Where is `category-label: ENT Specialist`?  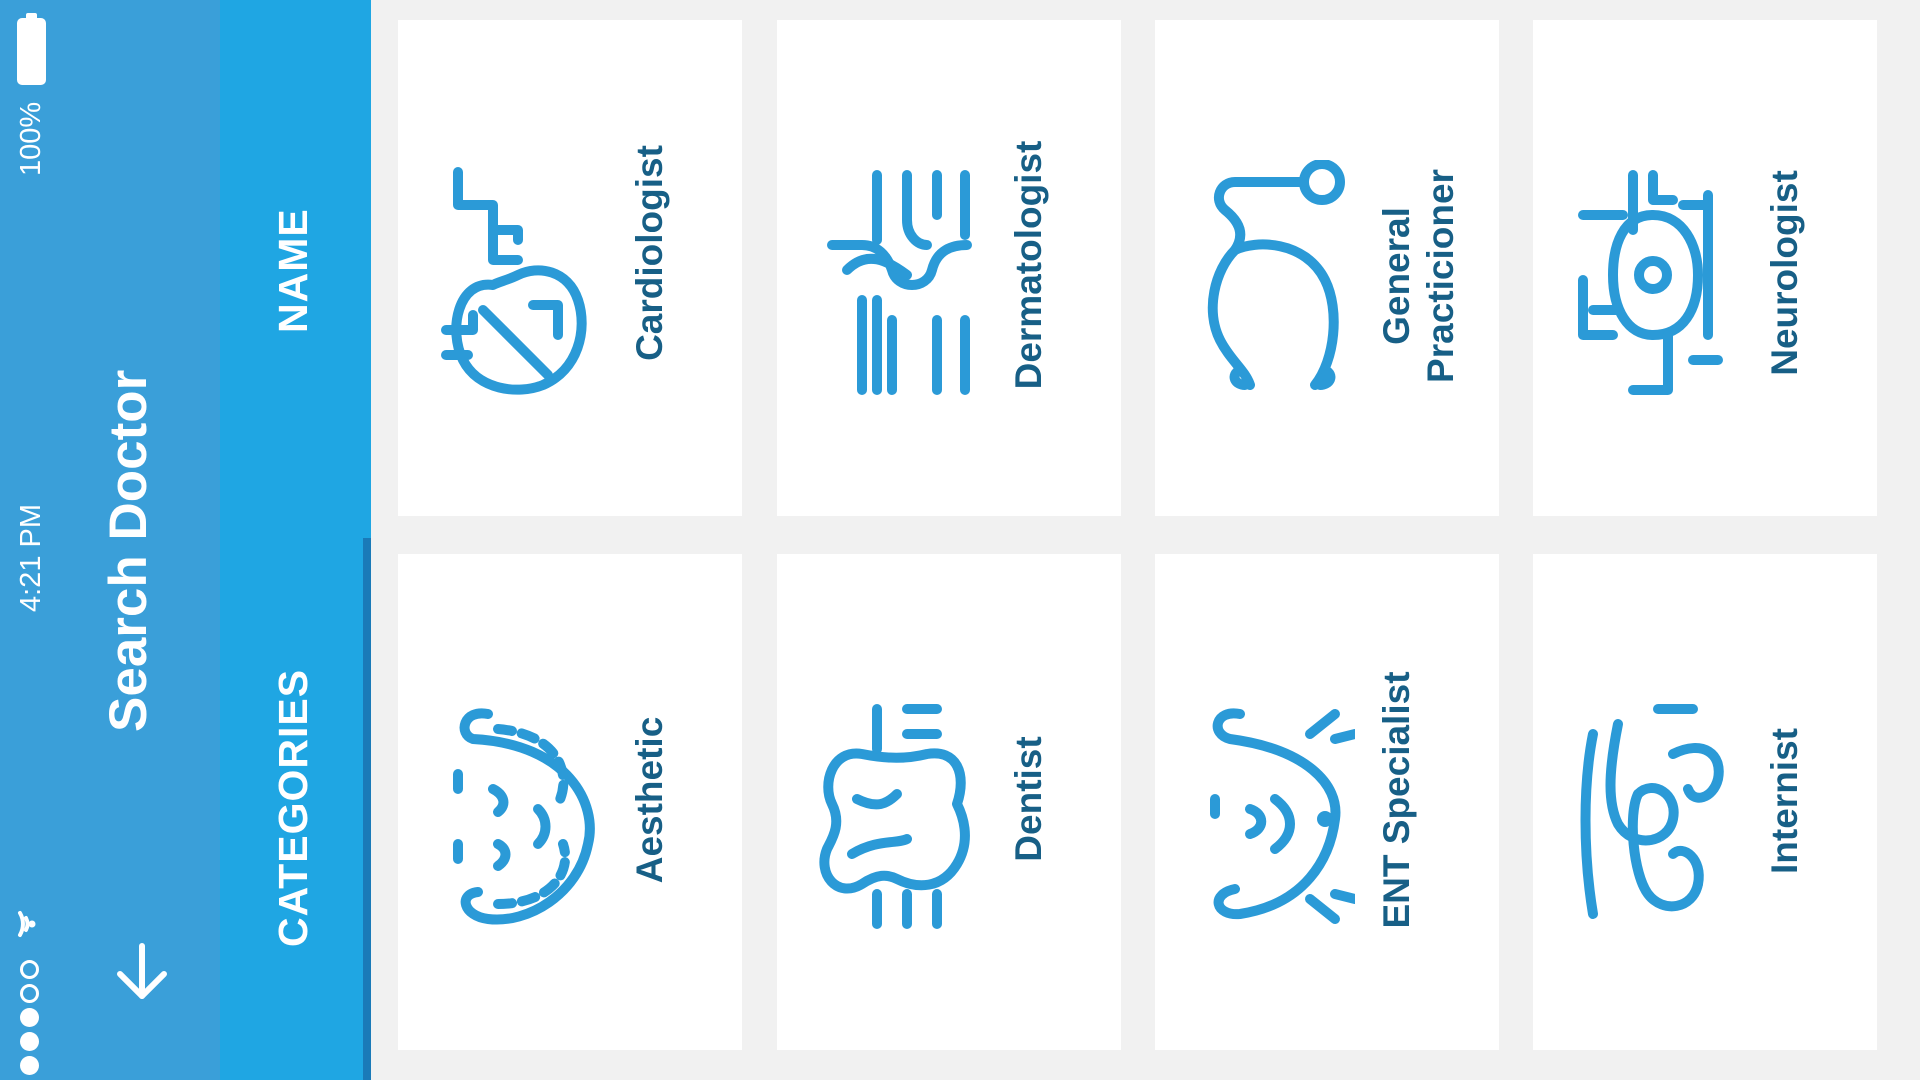 category-label: ENT Specialist is located at coordinates (1396, 800).